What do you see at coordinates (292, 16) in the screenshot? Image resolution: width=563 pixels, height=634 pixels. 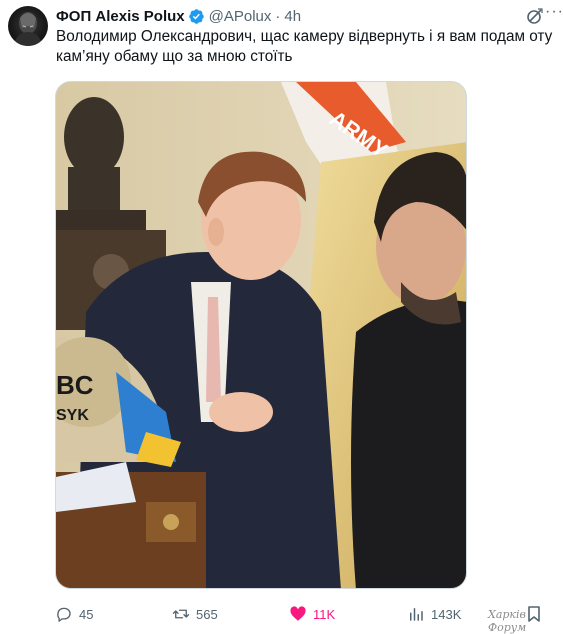 I see `timestamp: 4h` at bounding box center [292, 16].